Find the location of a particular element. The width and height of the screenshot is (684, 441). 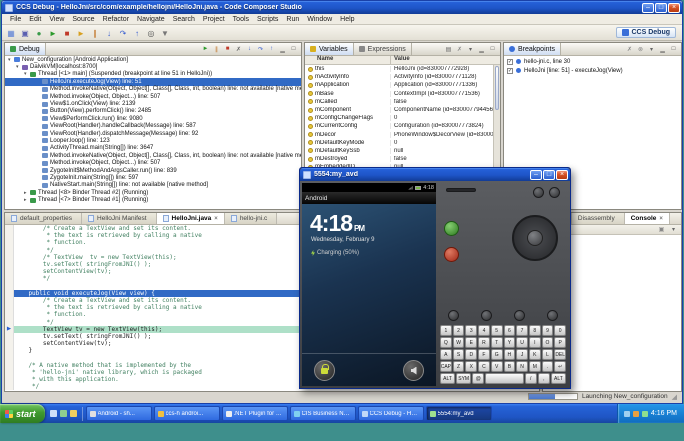

variable-row: mConfigChangeFlags 0 is located at coordinates (399, 118).